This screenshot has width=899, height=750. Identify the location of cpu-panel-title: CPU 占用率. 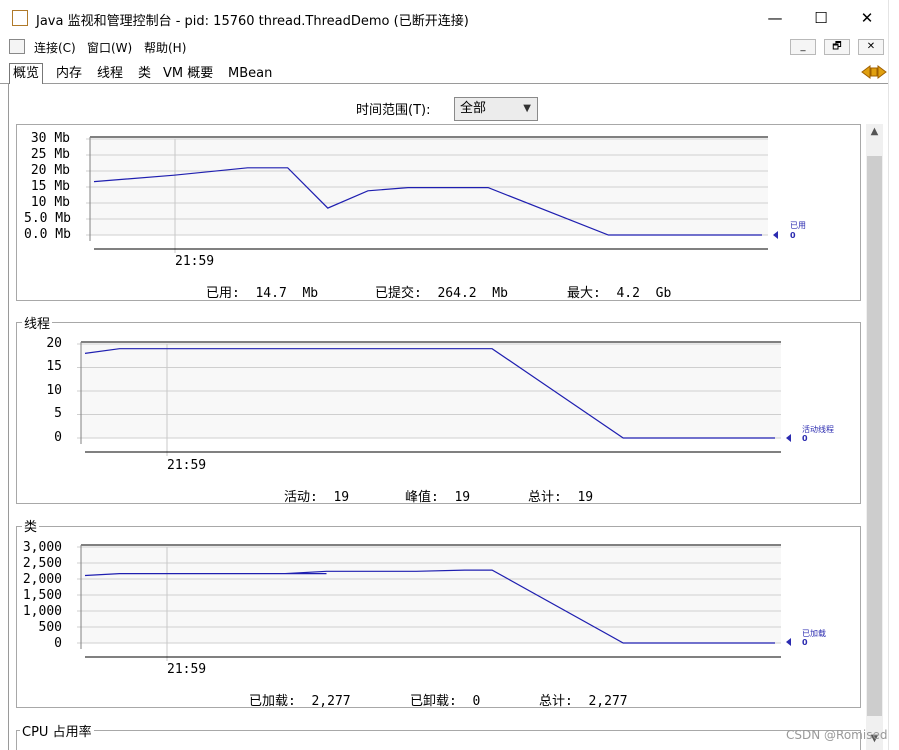
(57, 730).